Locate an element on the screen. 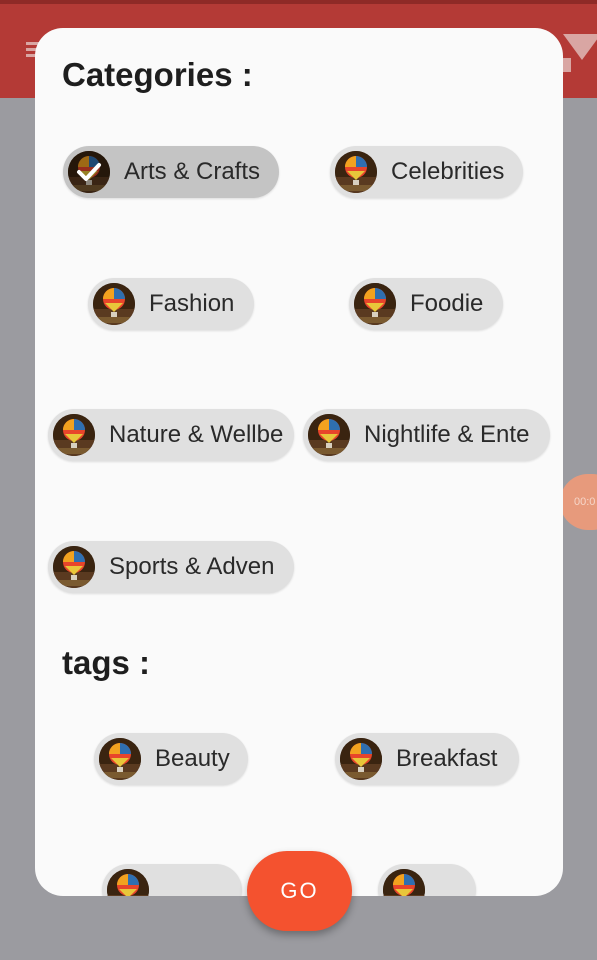 The height and width of the screenshot is (960, 597). category-chip-sports-adventure: Sports & Adven is located at coordinates (171, 567).